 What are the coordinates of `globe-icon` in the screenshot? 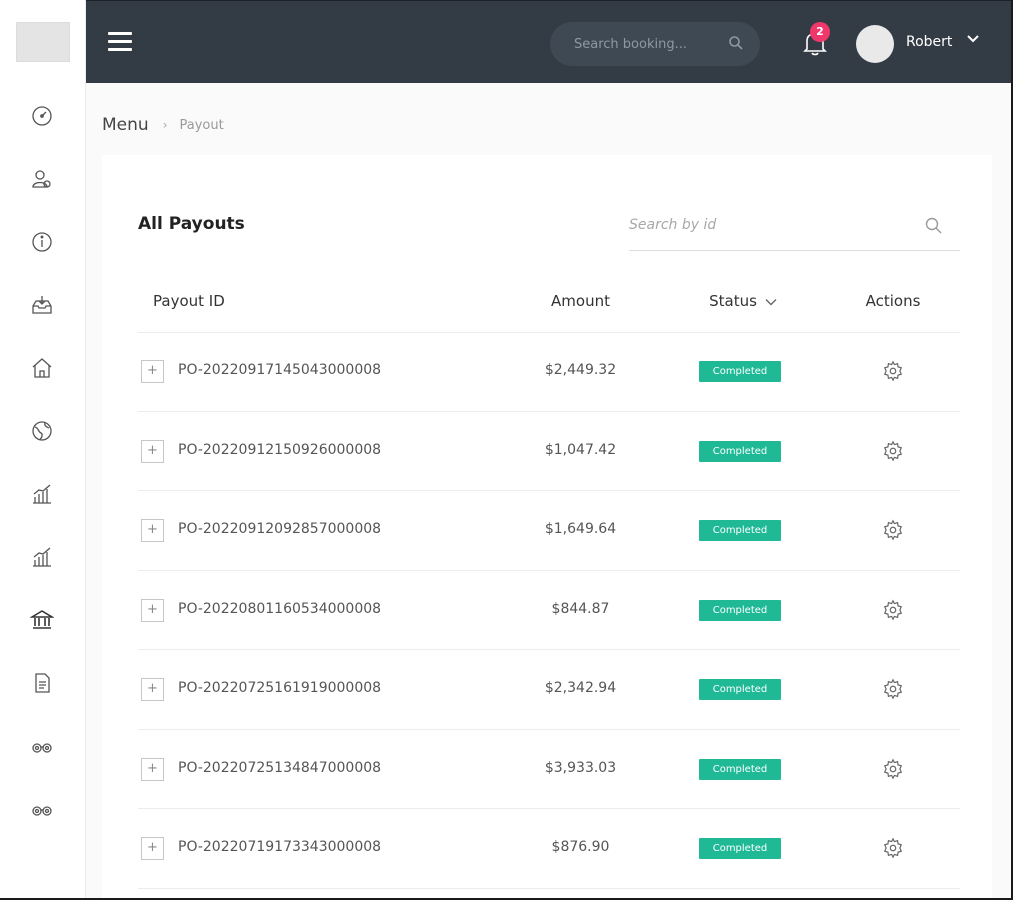 It's located at (41, 430).